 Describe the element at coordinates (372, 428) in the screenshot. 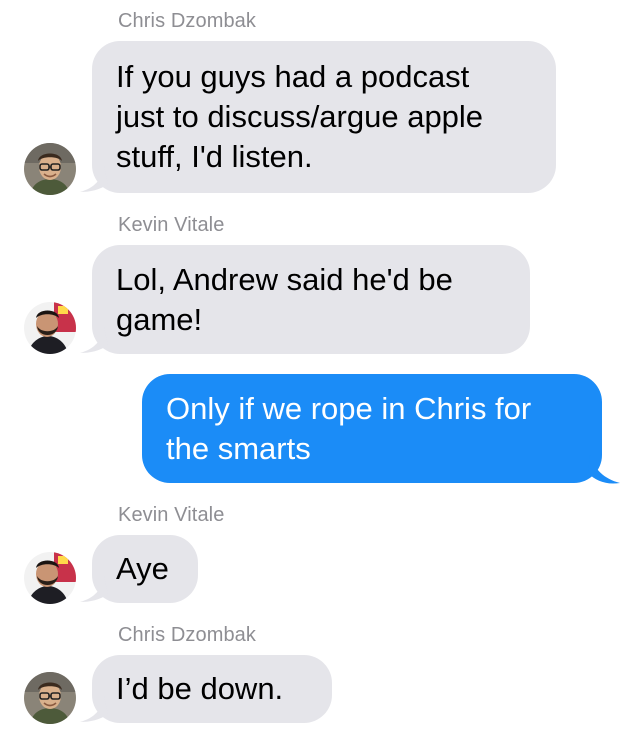

I see `message-bubble-outgoing: Only if we rope in Chris for the smarts` at that location.